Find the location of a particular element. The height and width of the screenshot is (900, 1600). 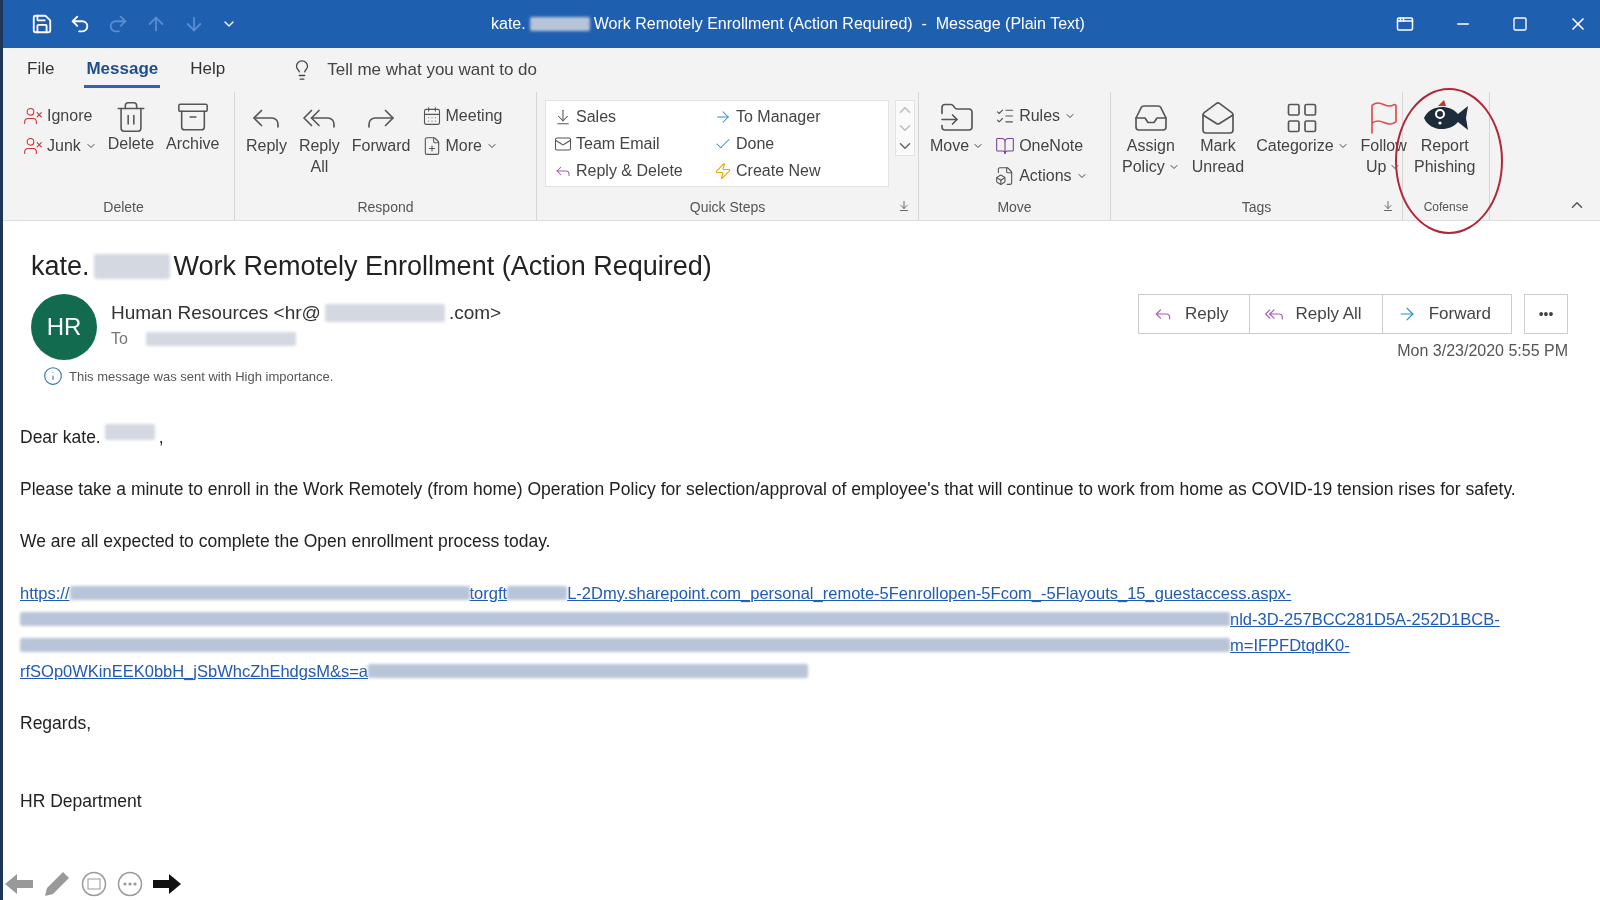

ribbon-button: Reply is located at coordinates (266, 128).